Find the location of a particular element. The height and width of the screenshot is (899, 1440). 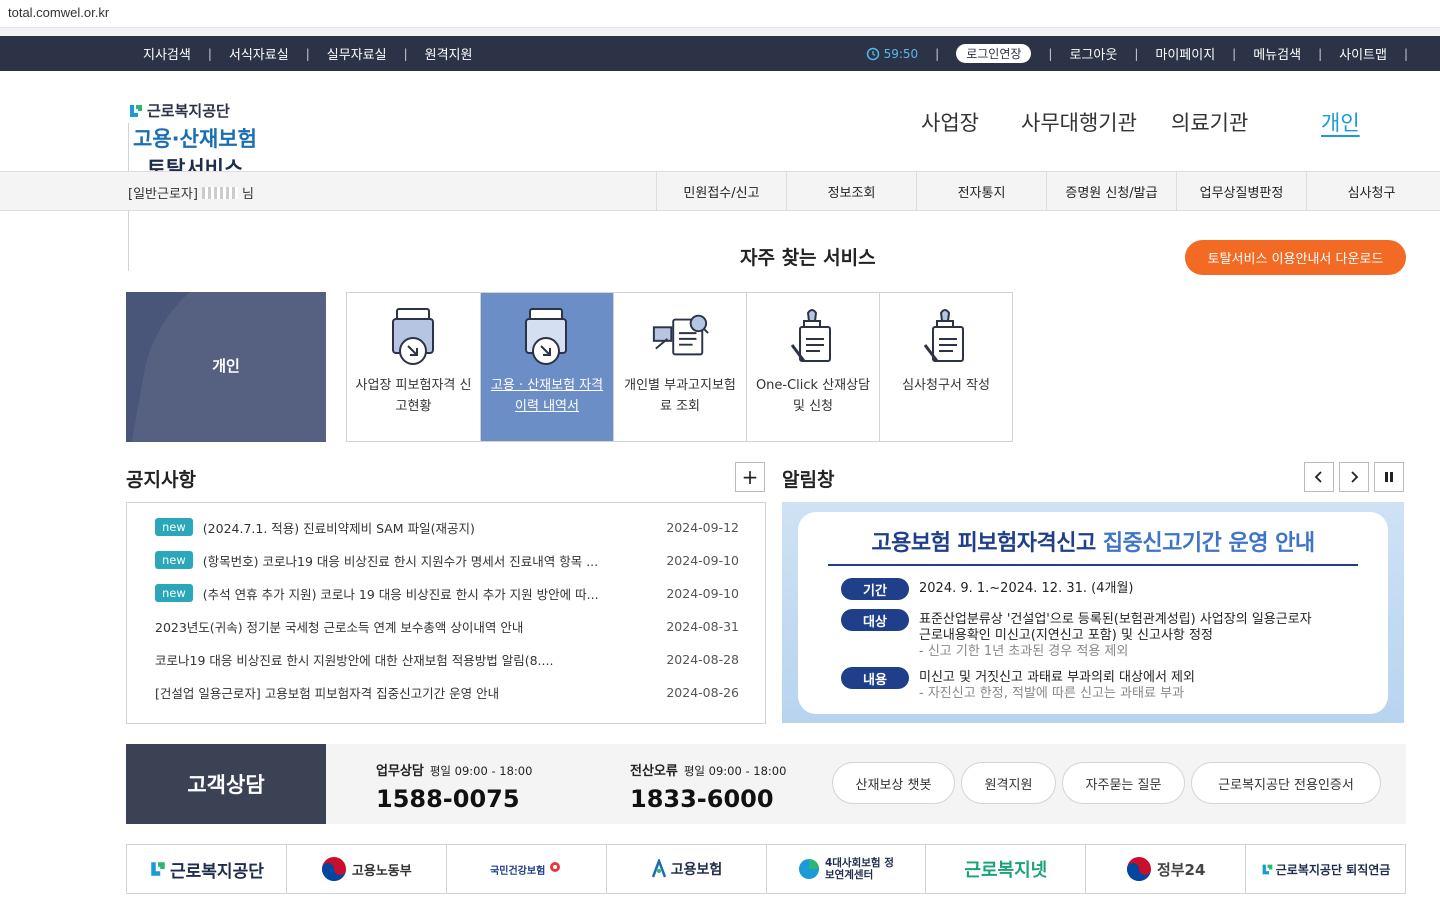

notice-row-title: [건설업 일용근로자] 고용보험 피보험자격 집중신고기간 운영 안내 is located at coordinates (327, 693).